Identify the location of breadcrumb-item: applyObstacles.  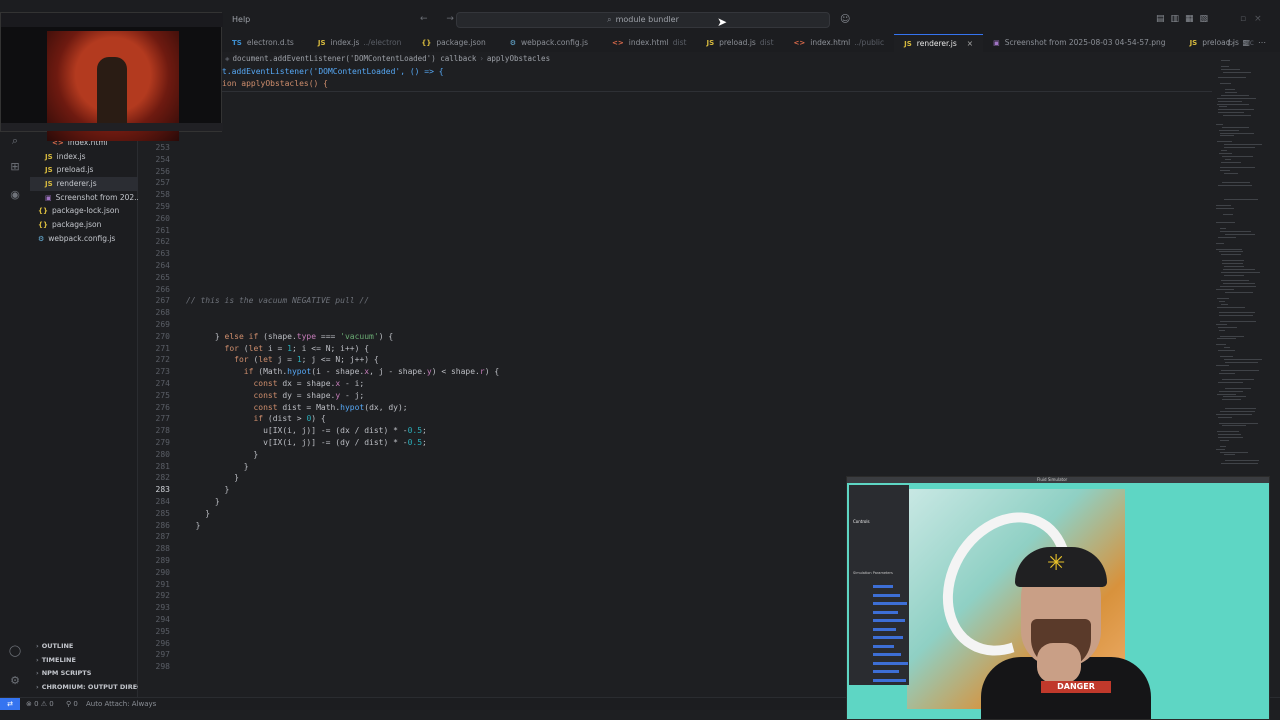
(518, 58).